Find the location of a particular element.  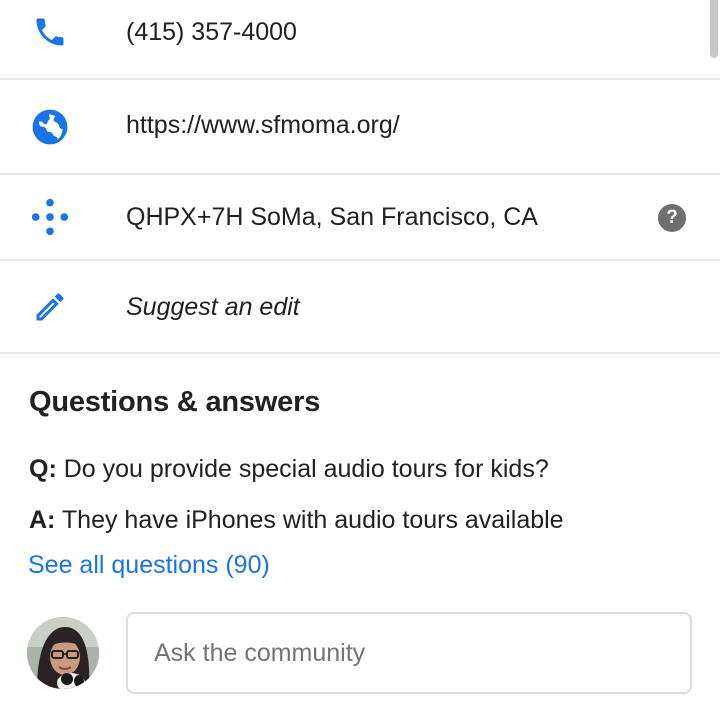

website-link: https://www.sfmoma.org/ is located at coordinates (263, 125).